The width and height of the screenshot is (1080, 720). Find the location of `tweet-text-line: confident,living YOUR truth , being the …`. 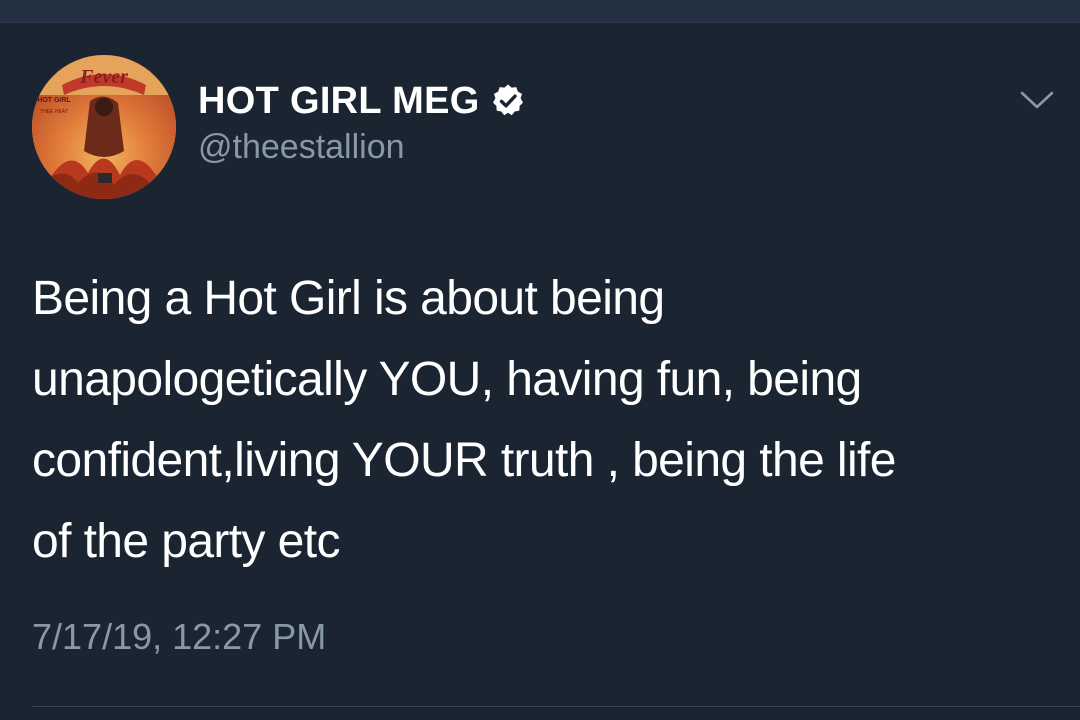

tweet-text-line: confident,living YOUR truth , being the … is located at coordinates (464, 460).